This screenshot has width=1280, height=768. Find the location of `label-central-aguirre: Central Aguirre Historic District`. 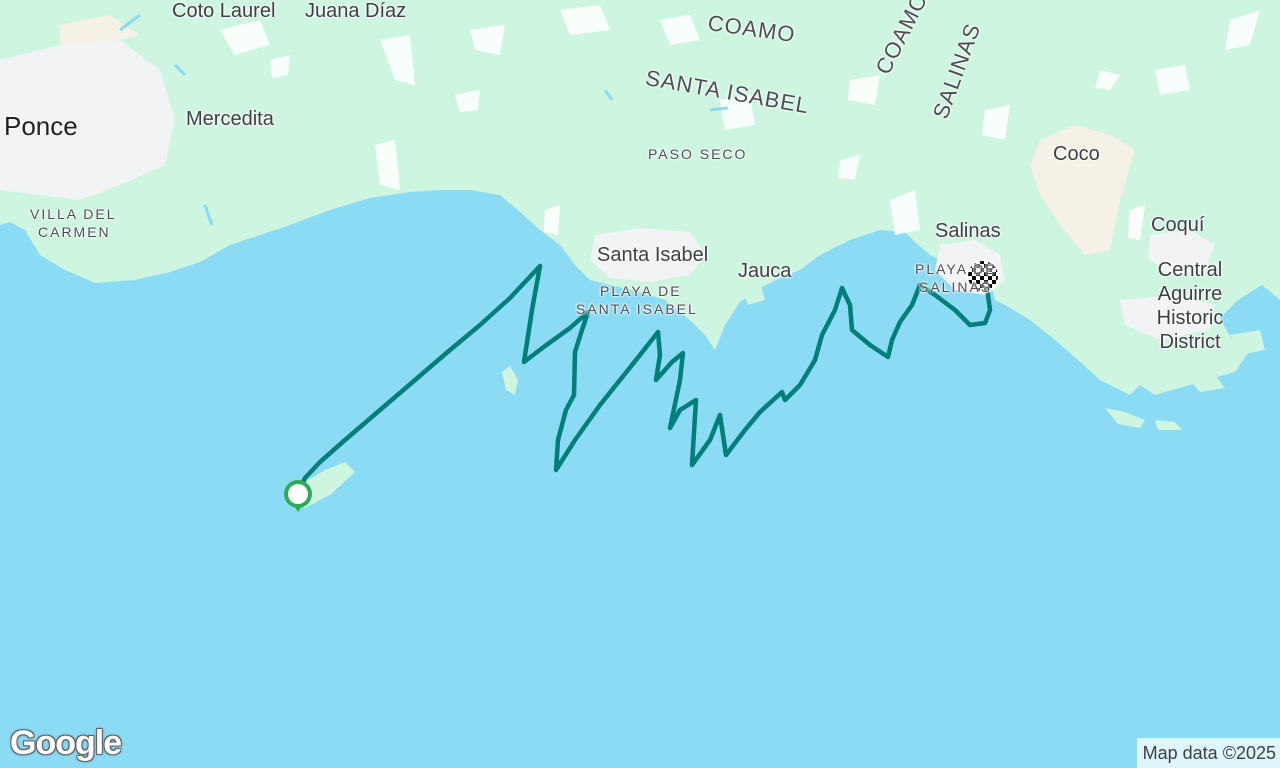

label-central-aguirre: Central Aguirre Historic District is located at coordinates (1190, 306).